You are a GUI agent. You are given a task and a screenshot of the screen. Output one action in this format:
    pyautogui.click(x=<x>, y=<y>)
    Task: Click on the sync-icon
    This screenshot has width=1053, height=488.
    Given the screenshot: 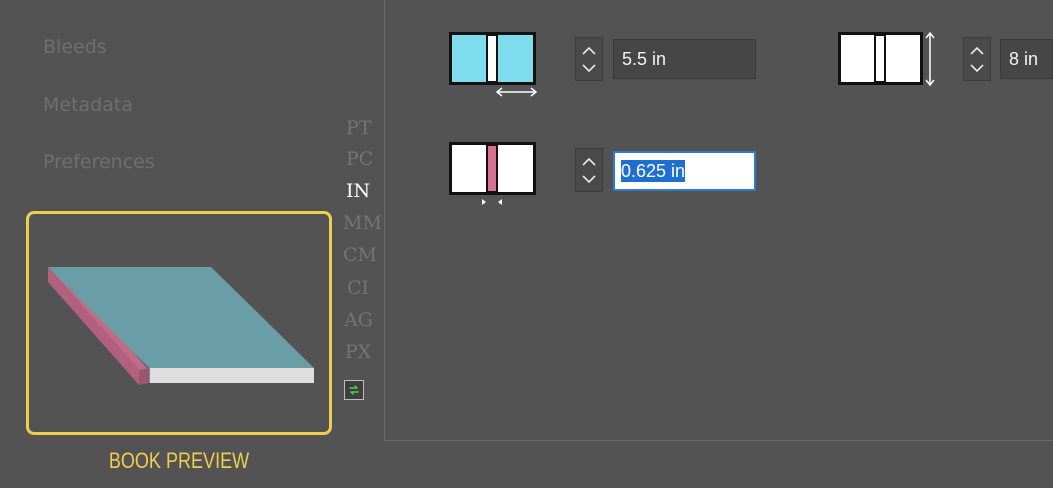 What is the action you would take?
    pyautogui.click(x=354, y=390)
    